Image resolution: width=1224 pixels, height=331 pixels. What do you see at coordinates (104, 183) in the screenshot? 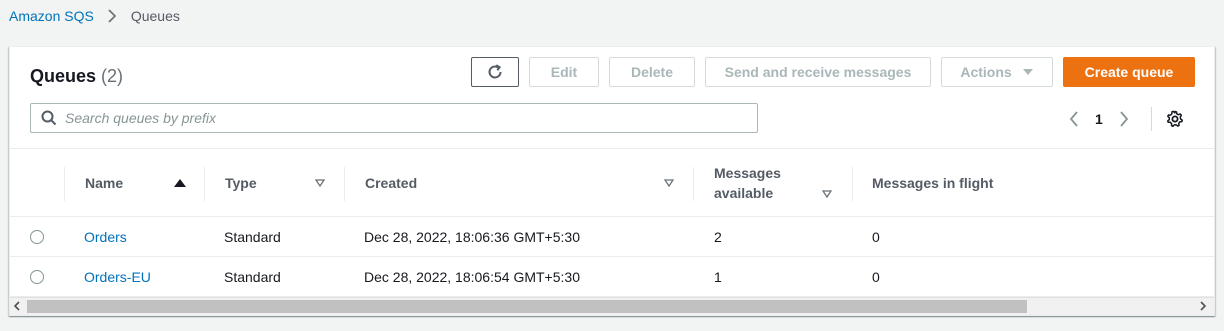
I see `column-header-name-label: Name` at bounding box center [104, 183].